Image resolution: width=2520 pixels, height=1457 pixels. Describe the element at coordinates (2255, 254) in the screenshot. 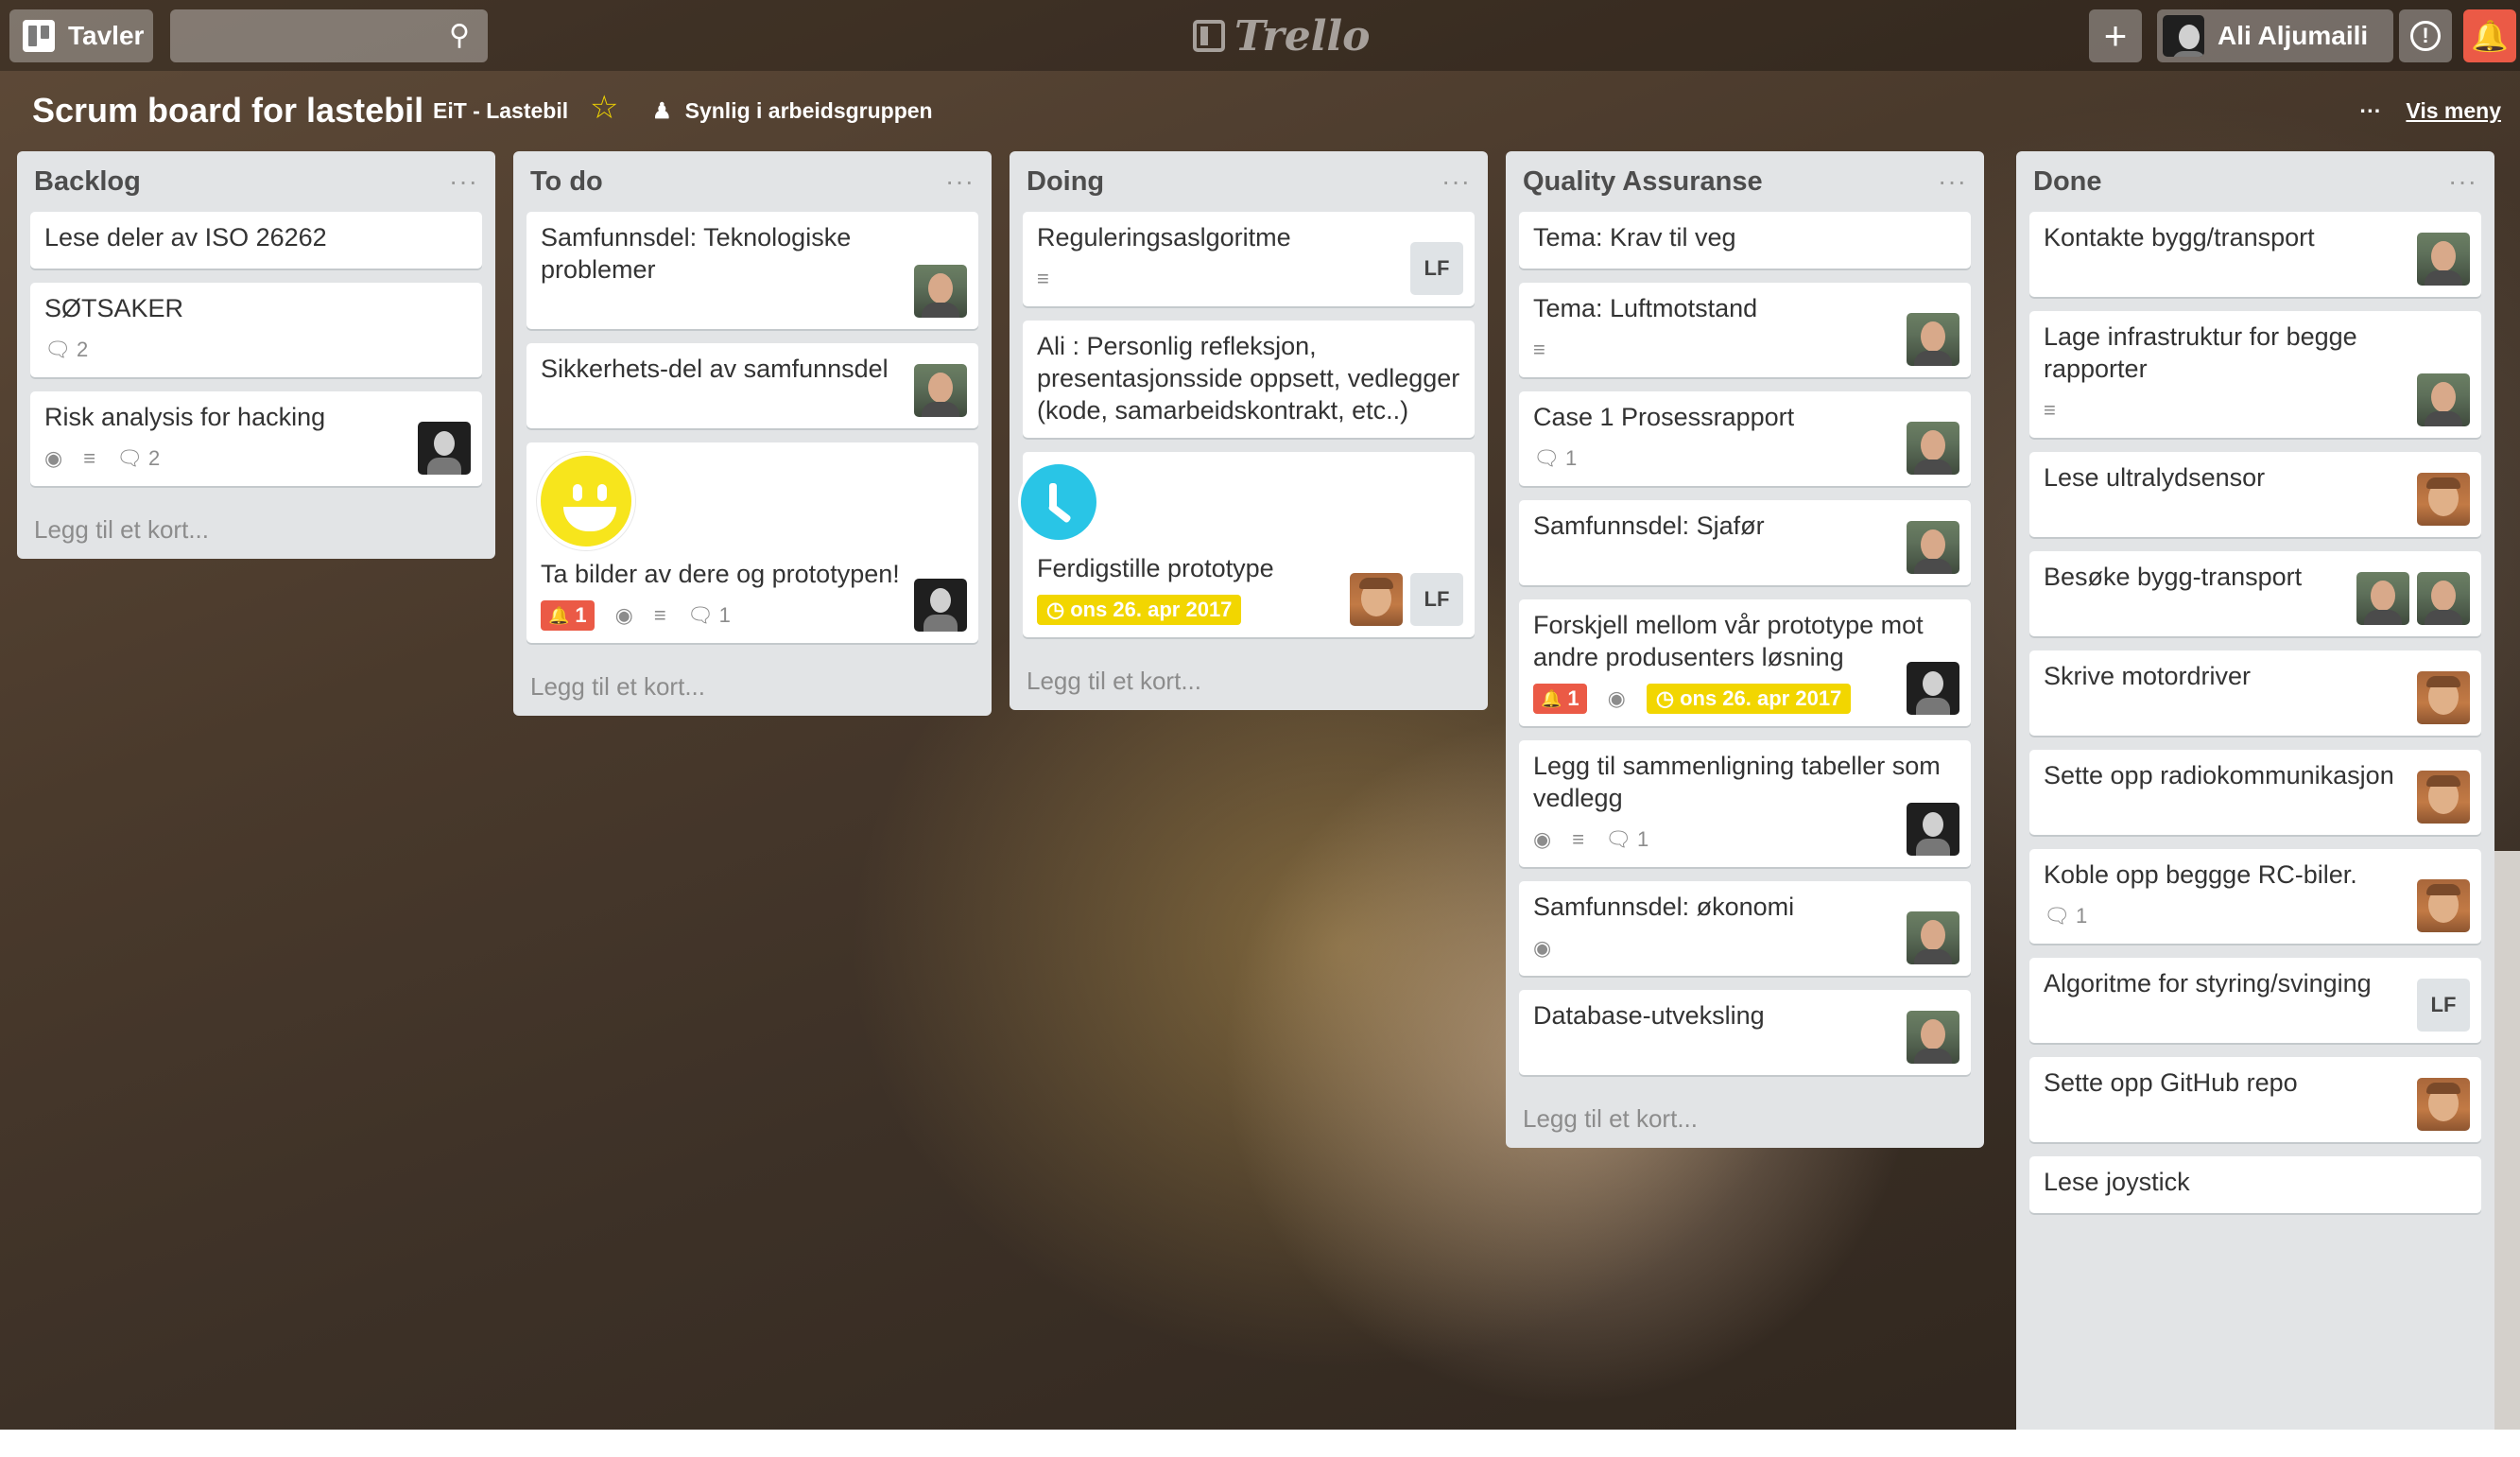

I see `card: Kontakte bygg/transport` at that location.